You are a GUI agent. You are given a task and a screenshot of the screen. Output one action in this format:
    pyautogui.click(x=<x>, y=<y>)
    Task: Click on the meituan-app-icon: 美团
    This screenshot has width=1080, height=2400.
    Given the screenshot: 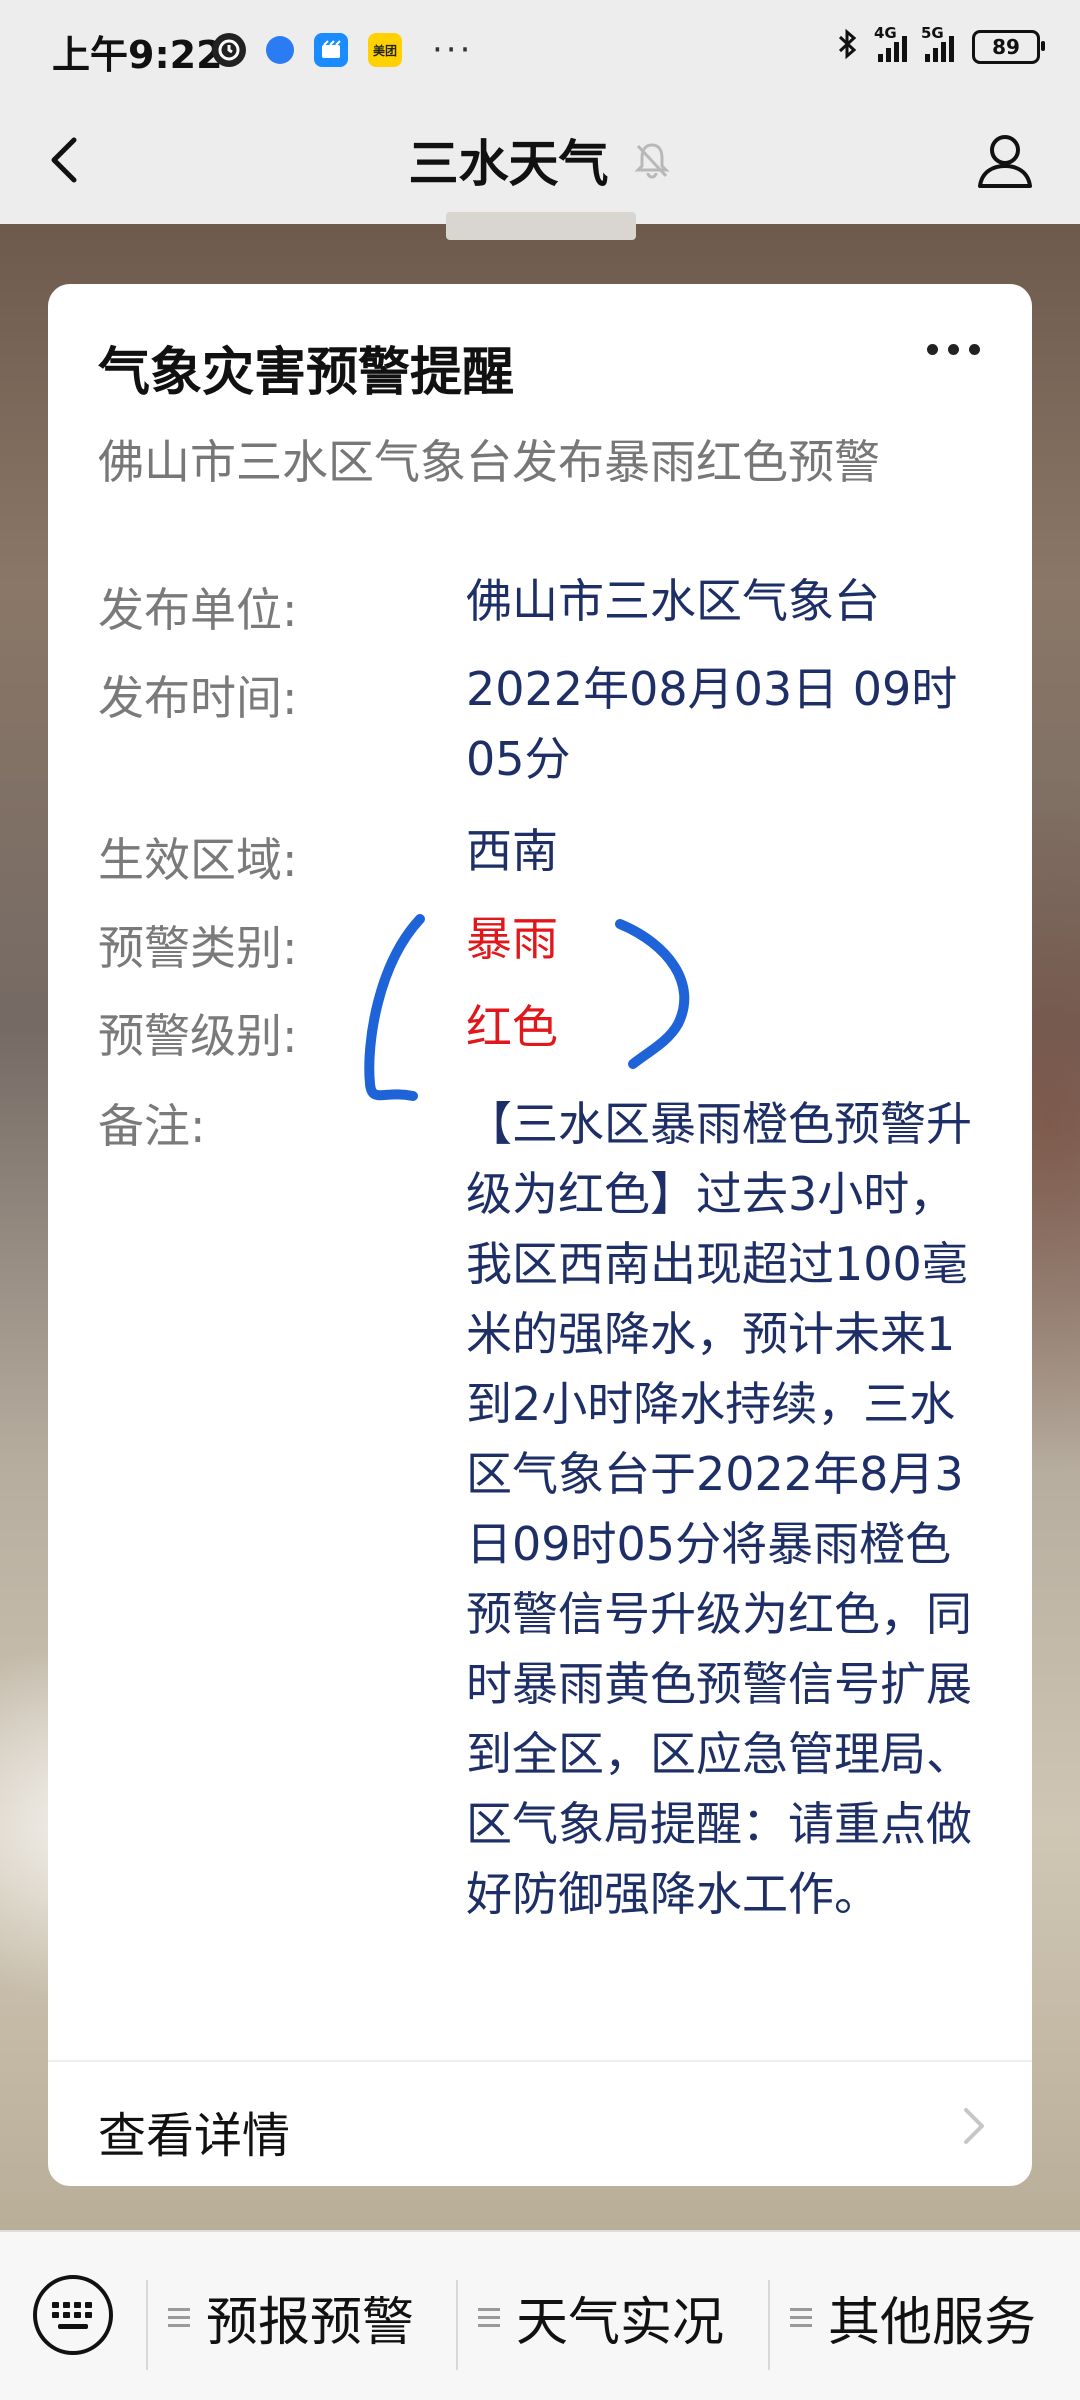 What is the action you would take?
    pyautogui.click(x=385, y=50)
    